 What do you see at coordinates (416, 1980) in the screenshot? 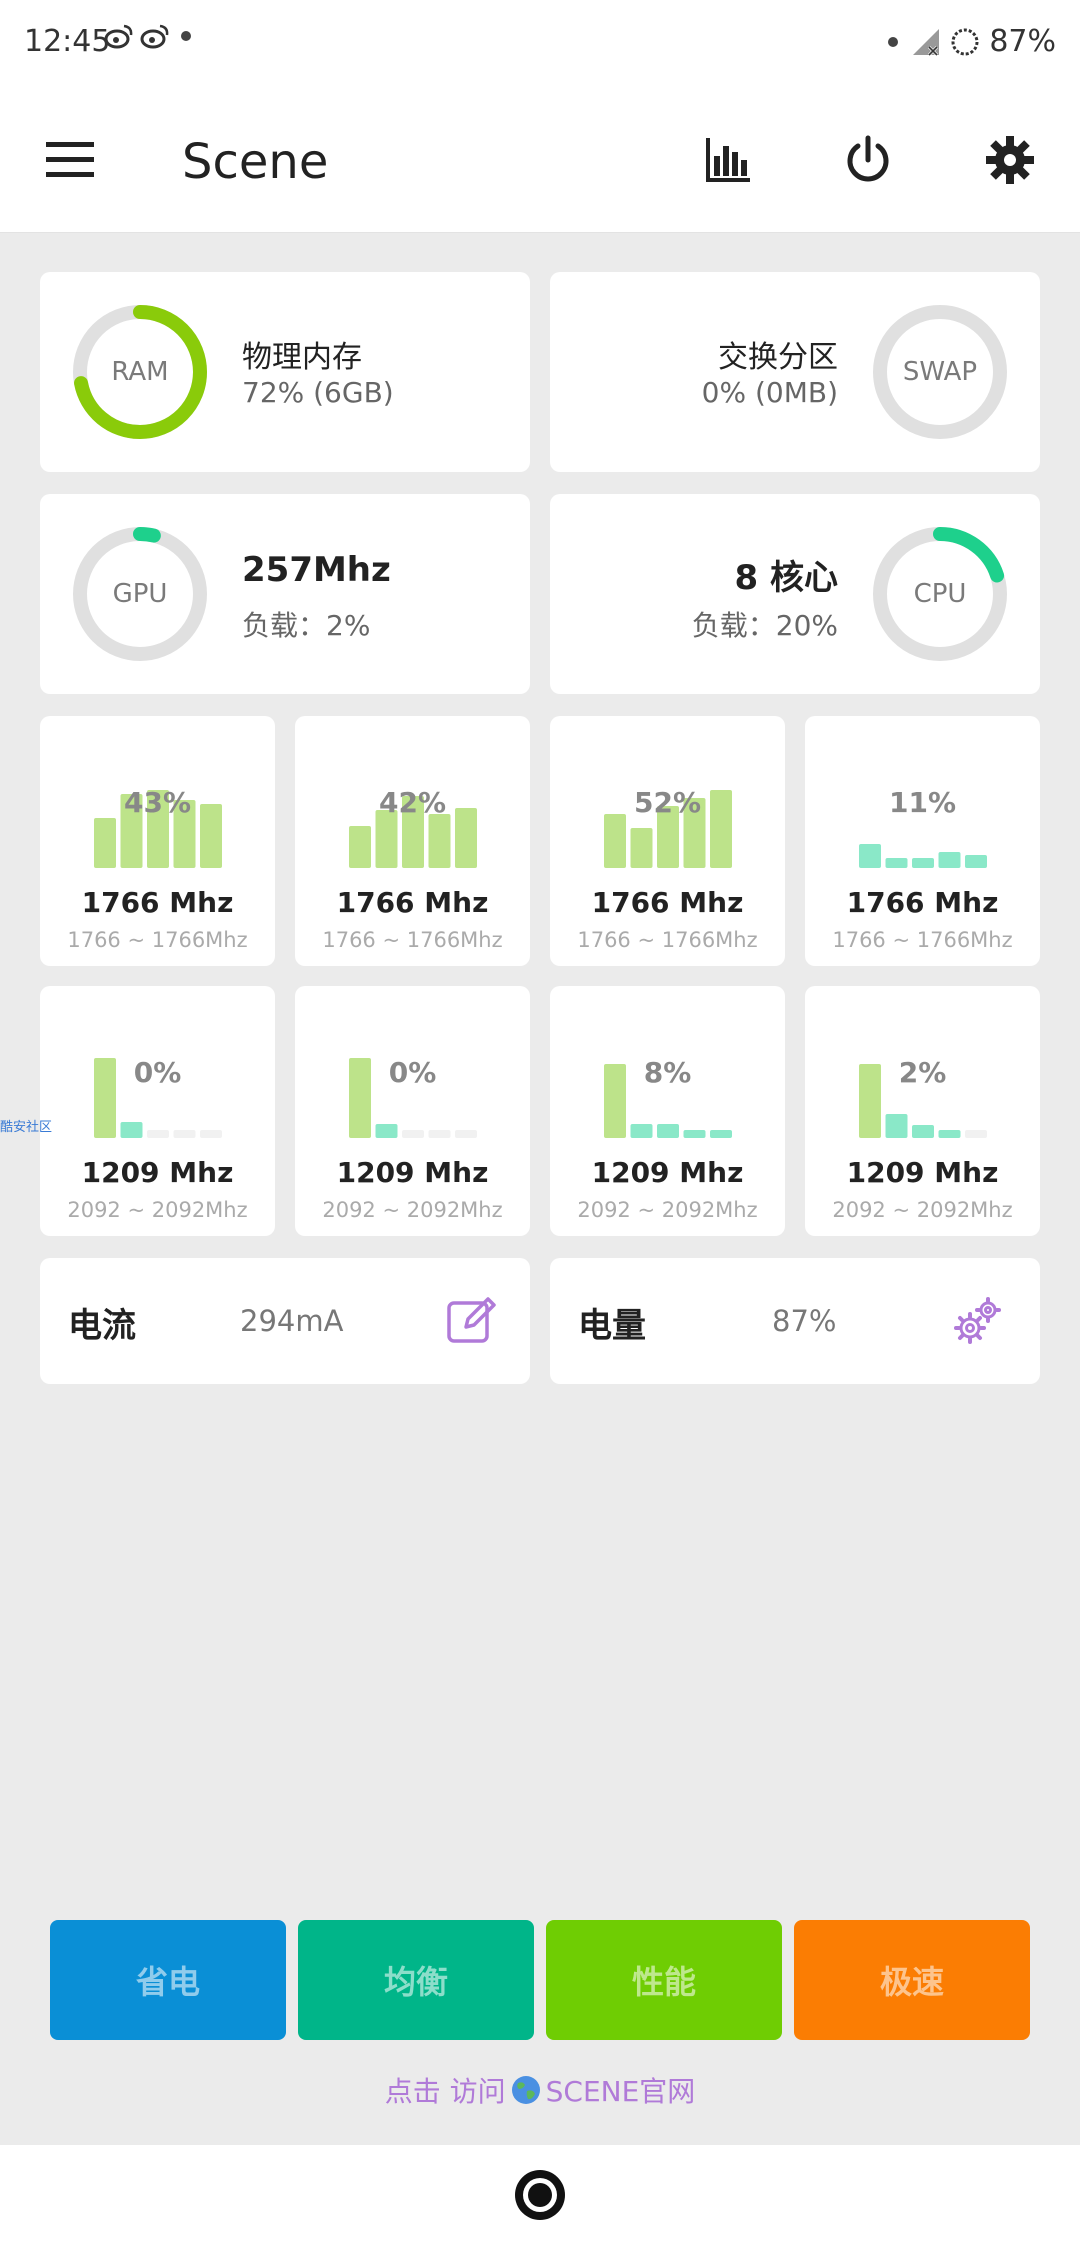
I see `balanced-button: 均衡` at bounding box center [416, 1980].